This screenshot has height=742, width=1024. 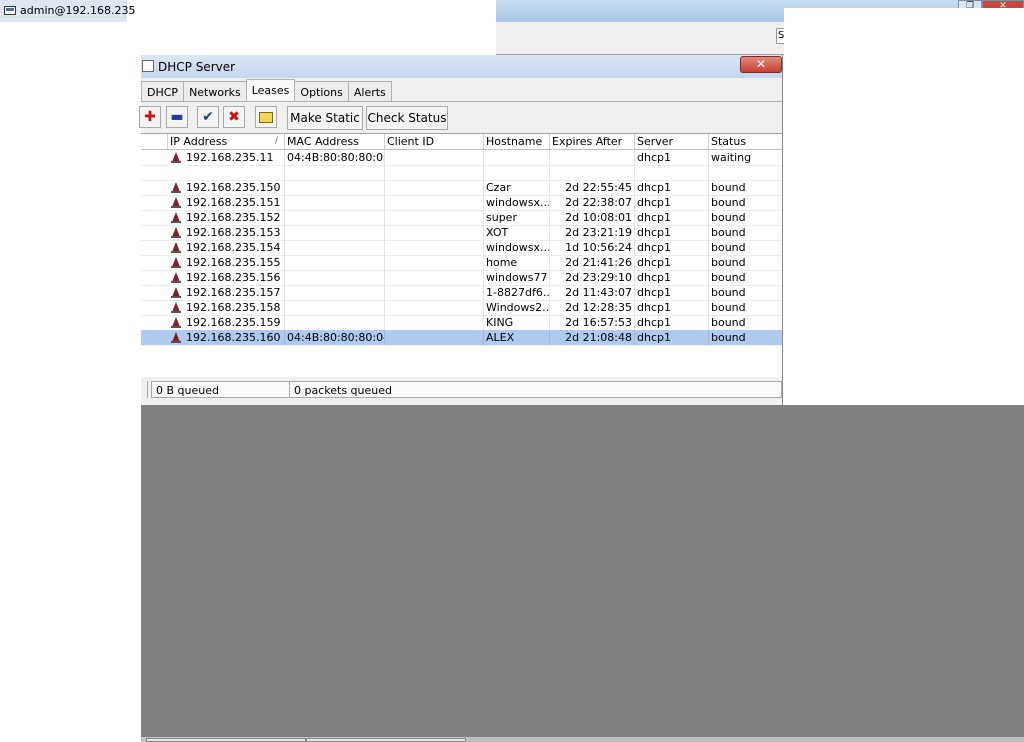 I want to click on monitor-icon, so click(x=10, y=10).